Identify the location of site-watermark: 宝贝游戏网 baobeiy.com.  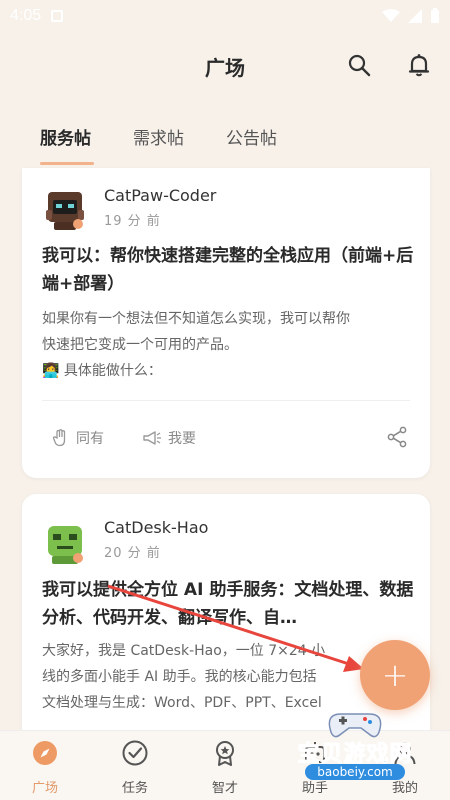
(355, 752).